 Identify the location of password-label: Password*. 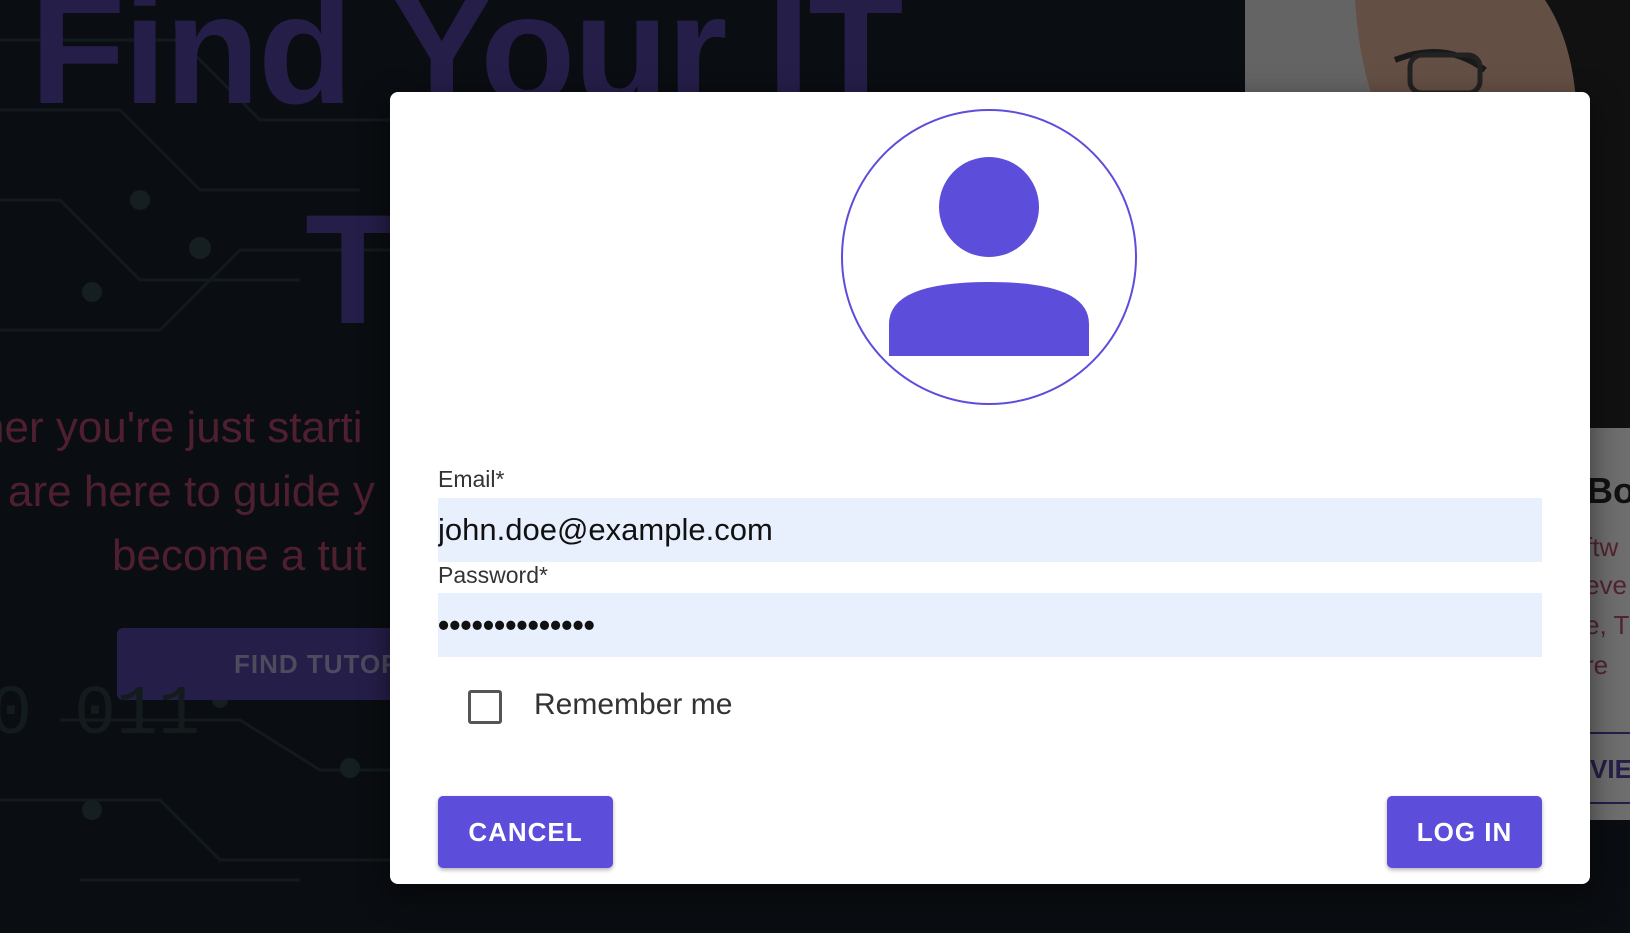
(493, 575).